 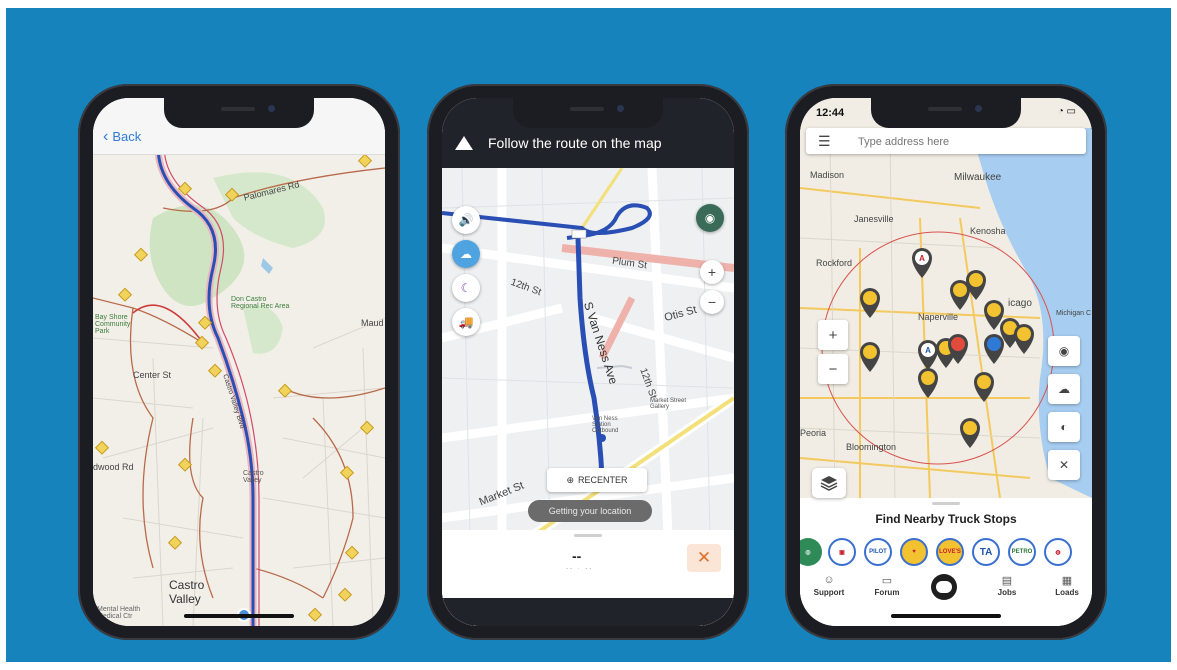 What do you see at coordinates (871, 447) in the screenshot?
I see `city-bloomington: Bloomington` at bounding box center [871, 447].